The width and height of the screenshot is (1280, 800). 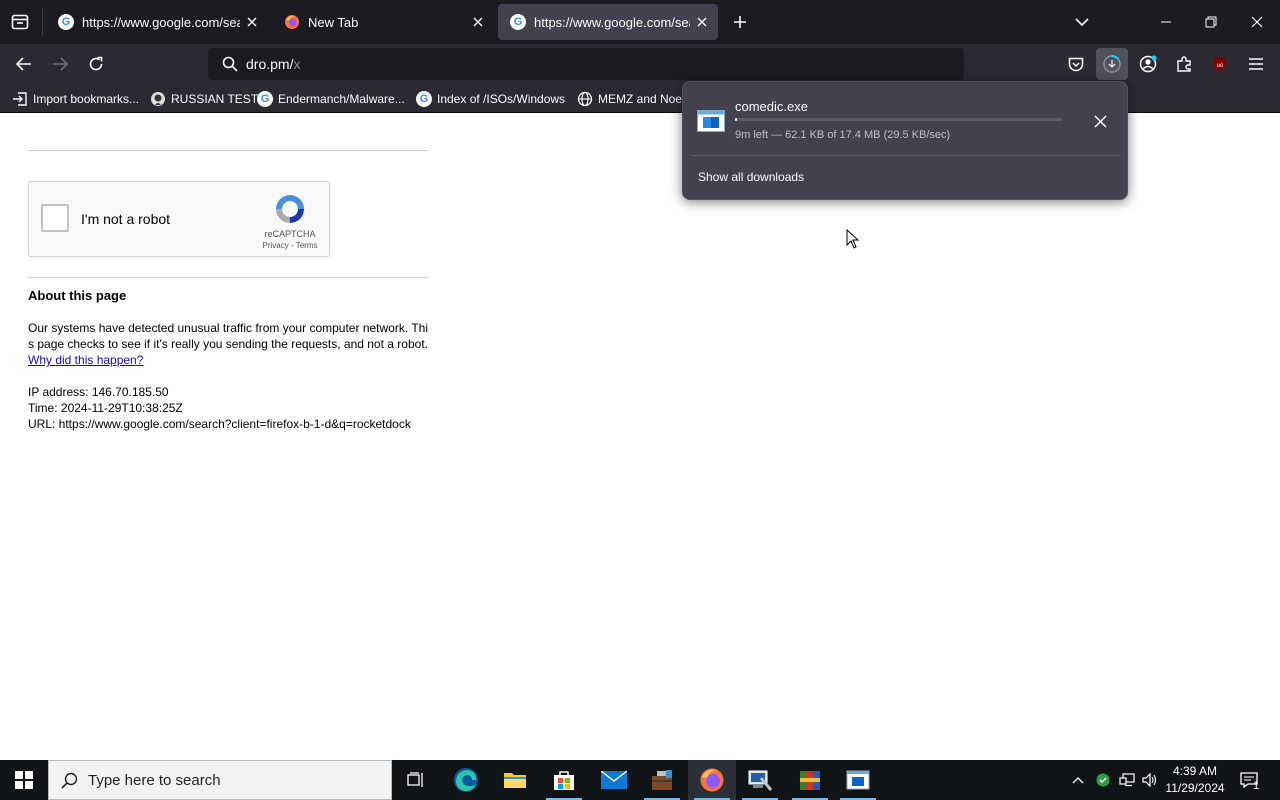 I want to click on account-button, so click(x=1148, y=64).